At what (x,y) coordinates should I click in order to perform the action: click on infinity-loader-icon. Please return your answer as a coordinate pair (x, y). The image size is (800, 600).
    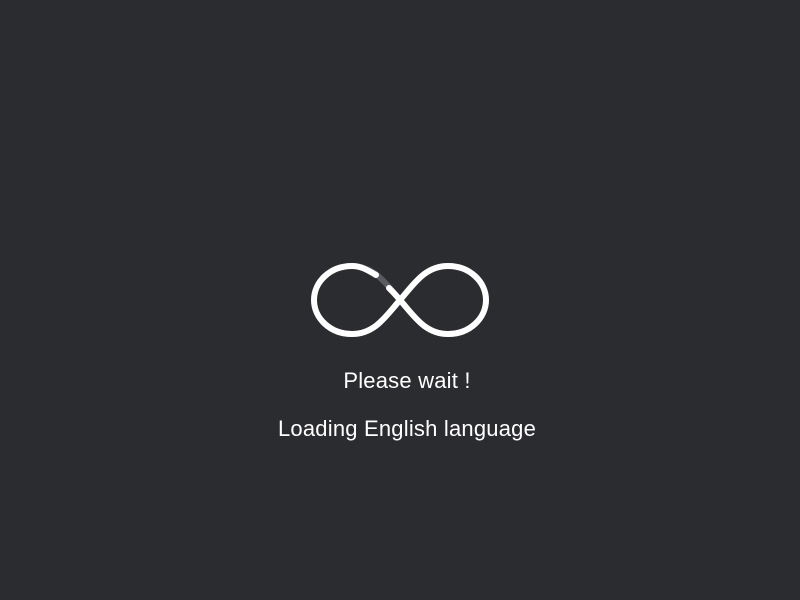
    Looking at the image, I should click on (400, 300).